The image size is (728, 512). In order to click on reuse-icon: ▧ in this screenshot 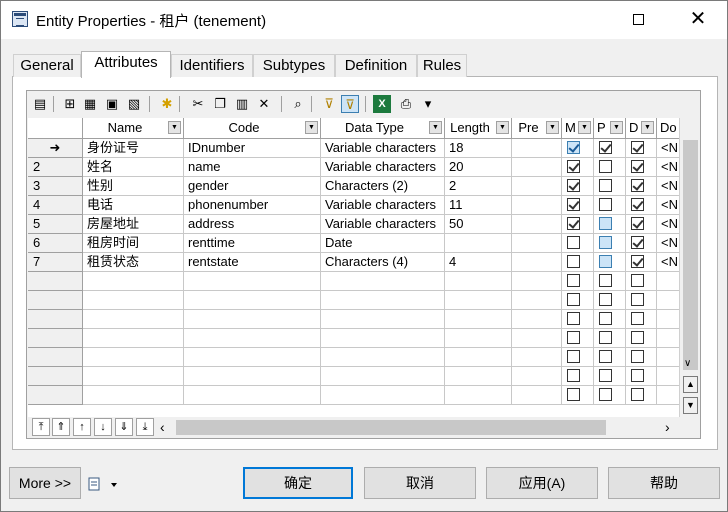, I will do `click(134, 104)`.